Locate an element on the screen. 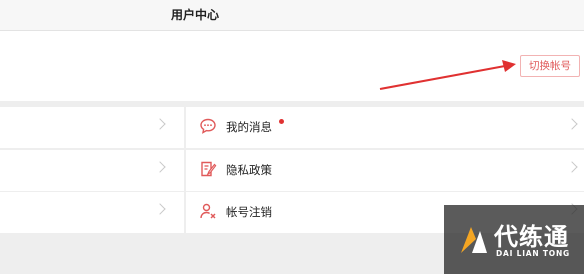 This screenshot has height=274, width=584. watermark-logo-icon is located at coordinates (474, 240).